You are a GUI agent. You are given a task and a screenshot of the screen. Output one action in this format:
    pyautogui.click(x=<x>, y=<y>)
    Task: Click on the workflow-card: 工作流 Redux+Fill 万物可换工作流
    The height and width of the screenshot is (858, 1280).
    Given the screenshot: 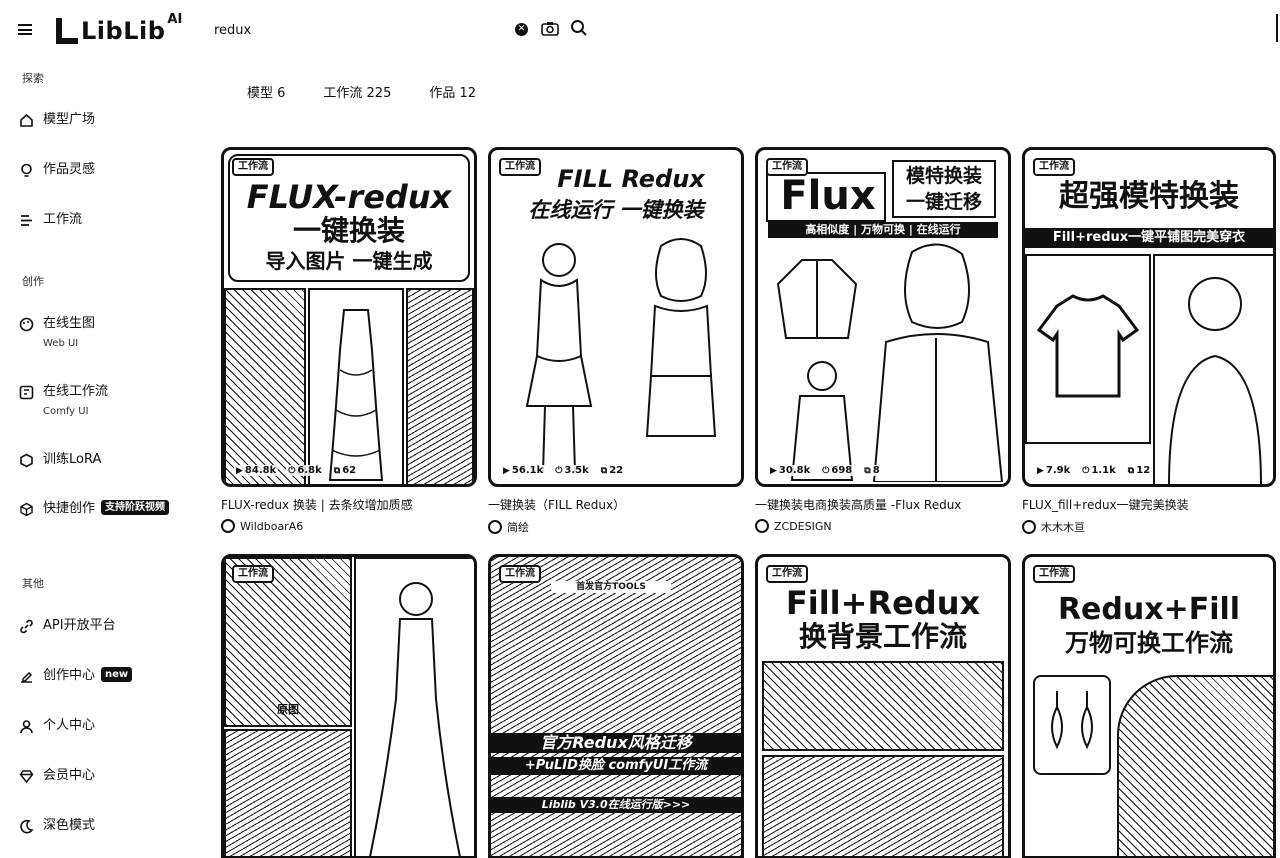 What is the action you would take?
    pyautogui.click(x=1149, y=706)
    